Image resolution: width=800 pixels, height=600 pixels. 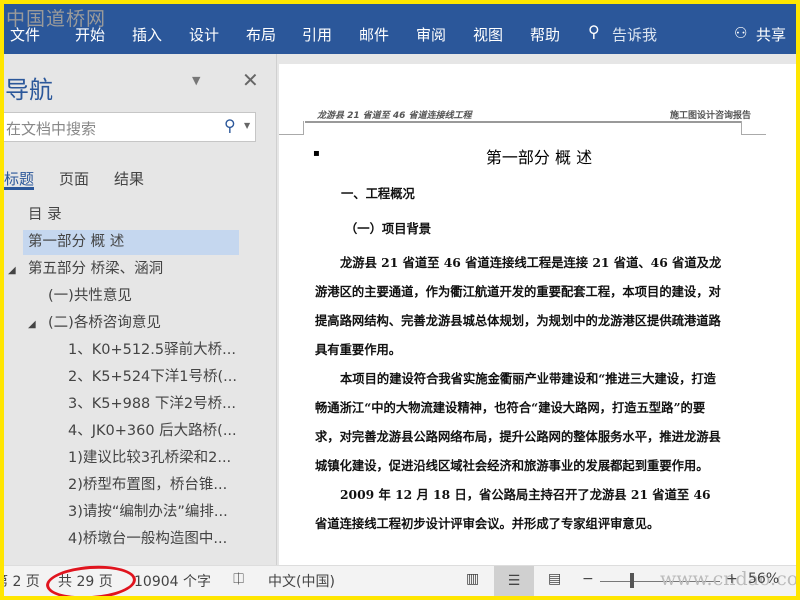 I want to click on nav-item: 目 录, so click(x=45, y=215).